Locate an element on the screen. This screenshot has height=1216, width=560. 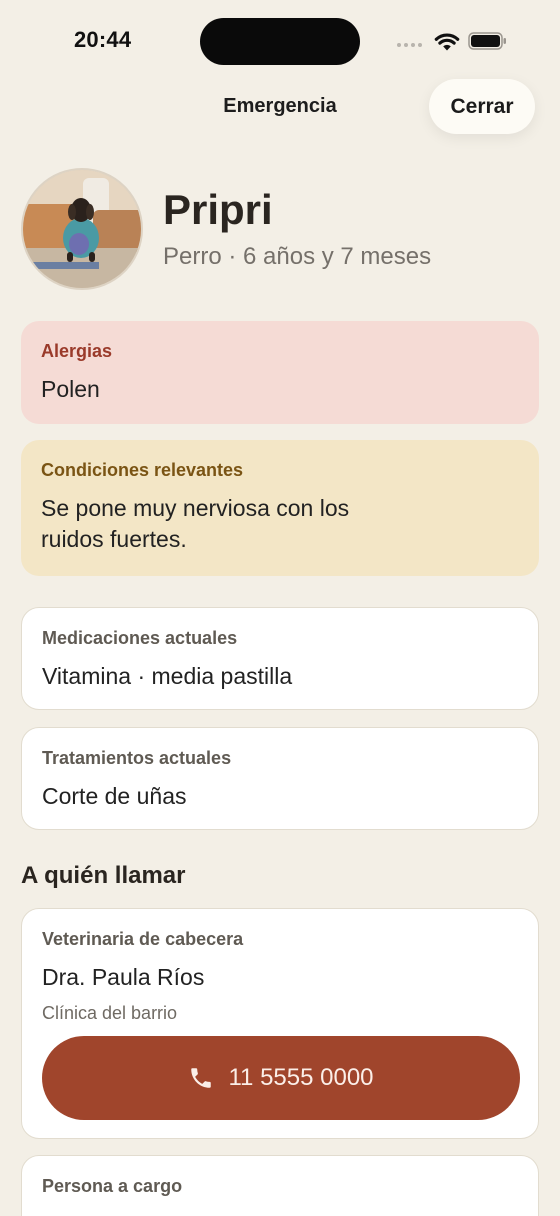
treatments-card: Tratamientos actuales Corte de uñas is located at coordinates (280, 778).